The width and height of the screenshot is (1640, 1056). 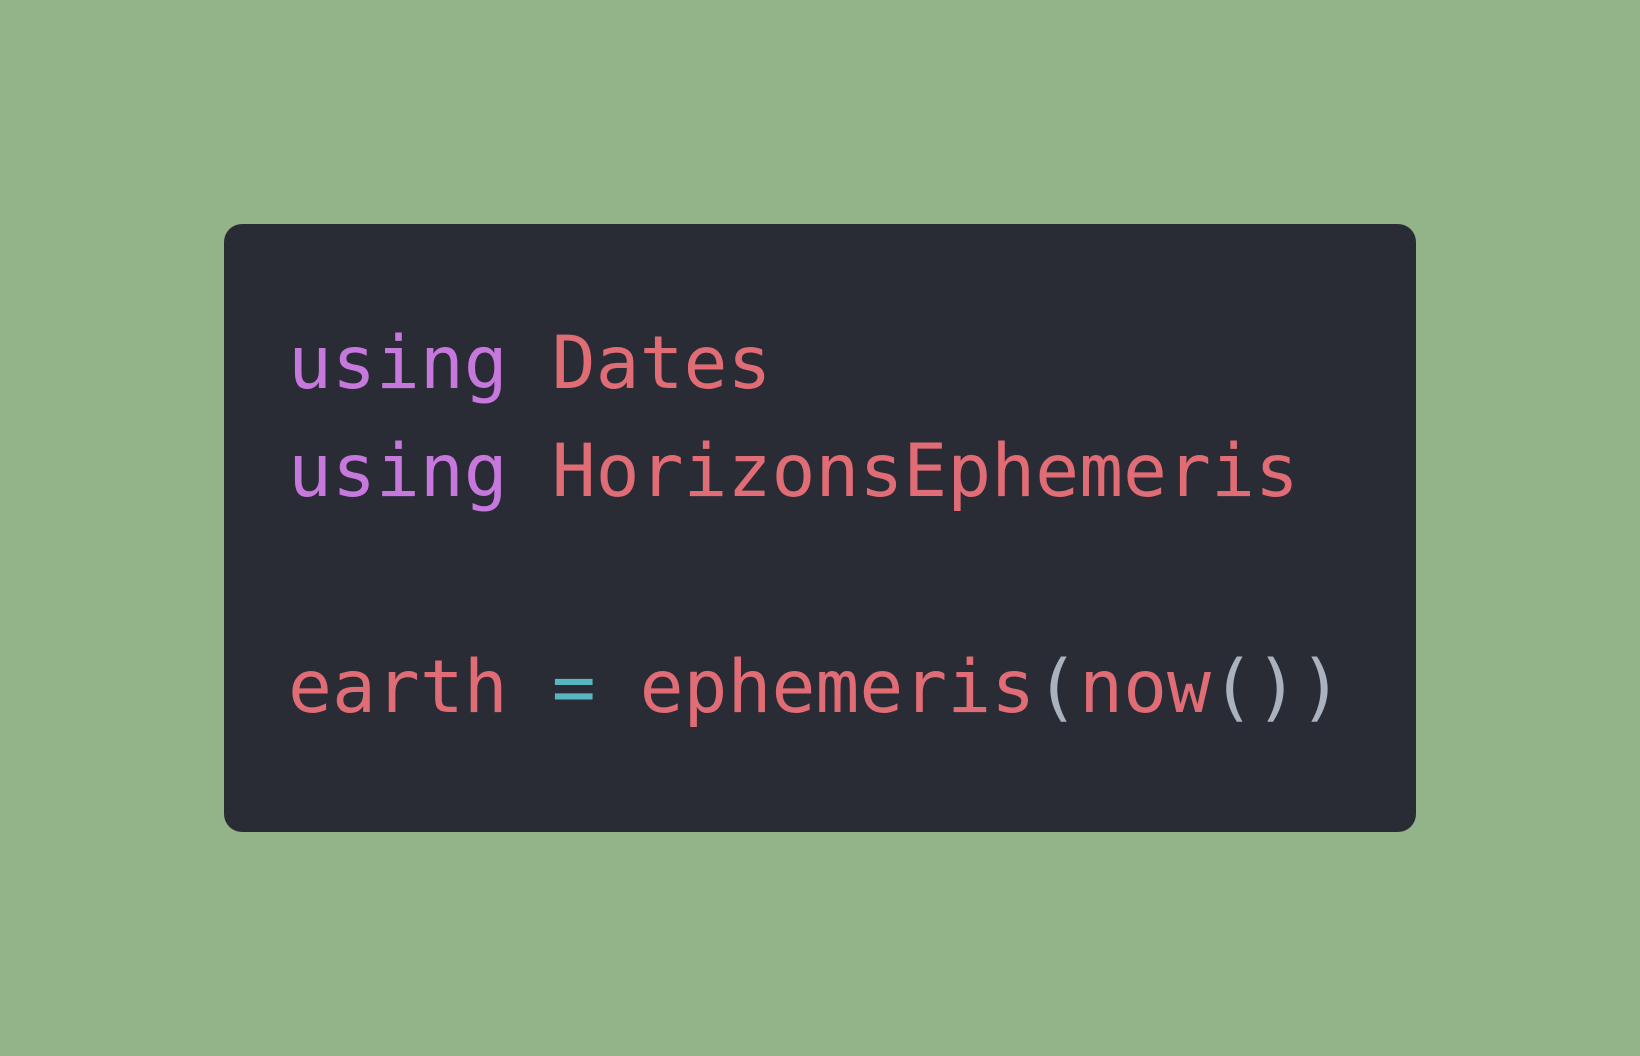 I want to click on module-name: Dates, so click(x=661, y=363).